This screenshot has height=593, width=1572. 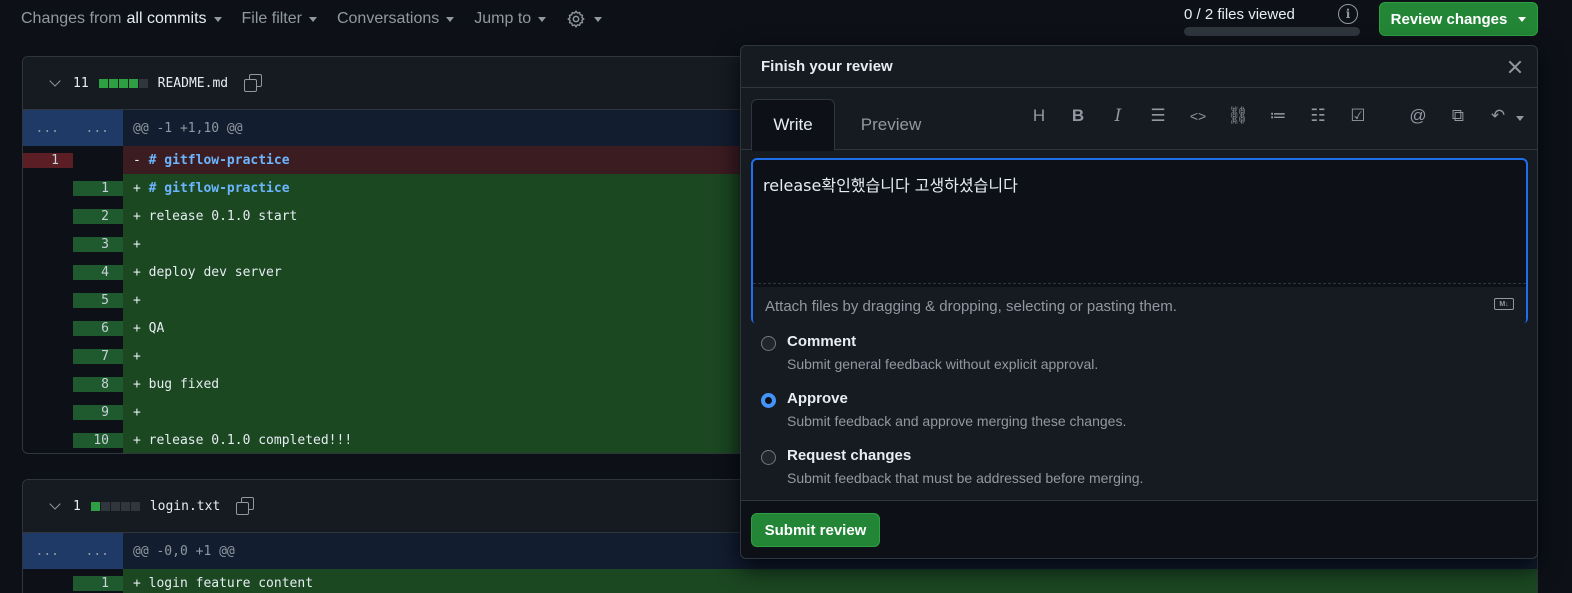 What do you see at coordinates (817, 398) in the screenshot?
I see `option-title: Approve` at bounding box center [817, 398].